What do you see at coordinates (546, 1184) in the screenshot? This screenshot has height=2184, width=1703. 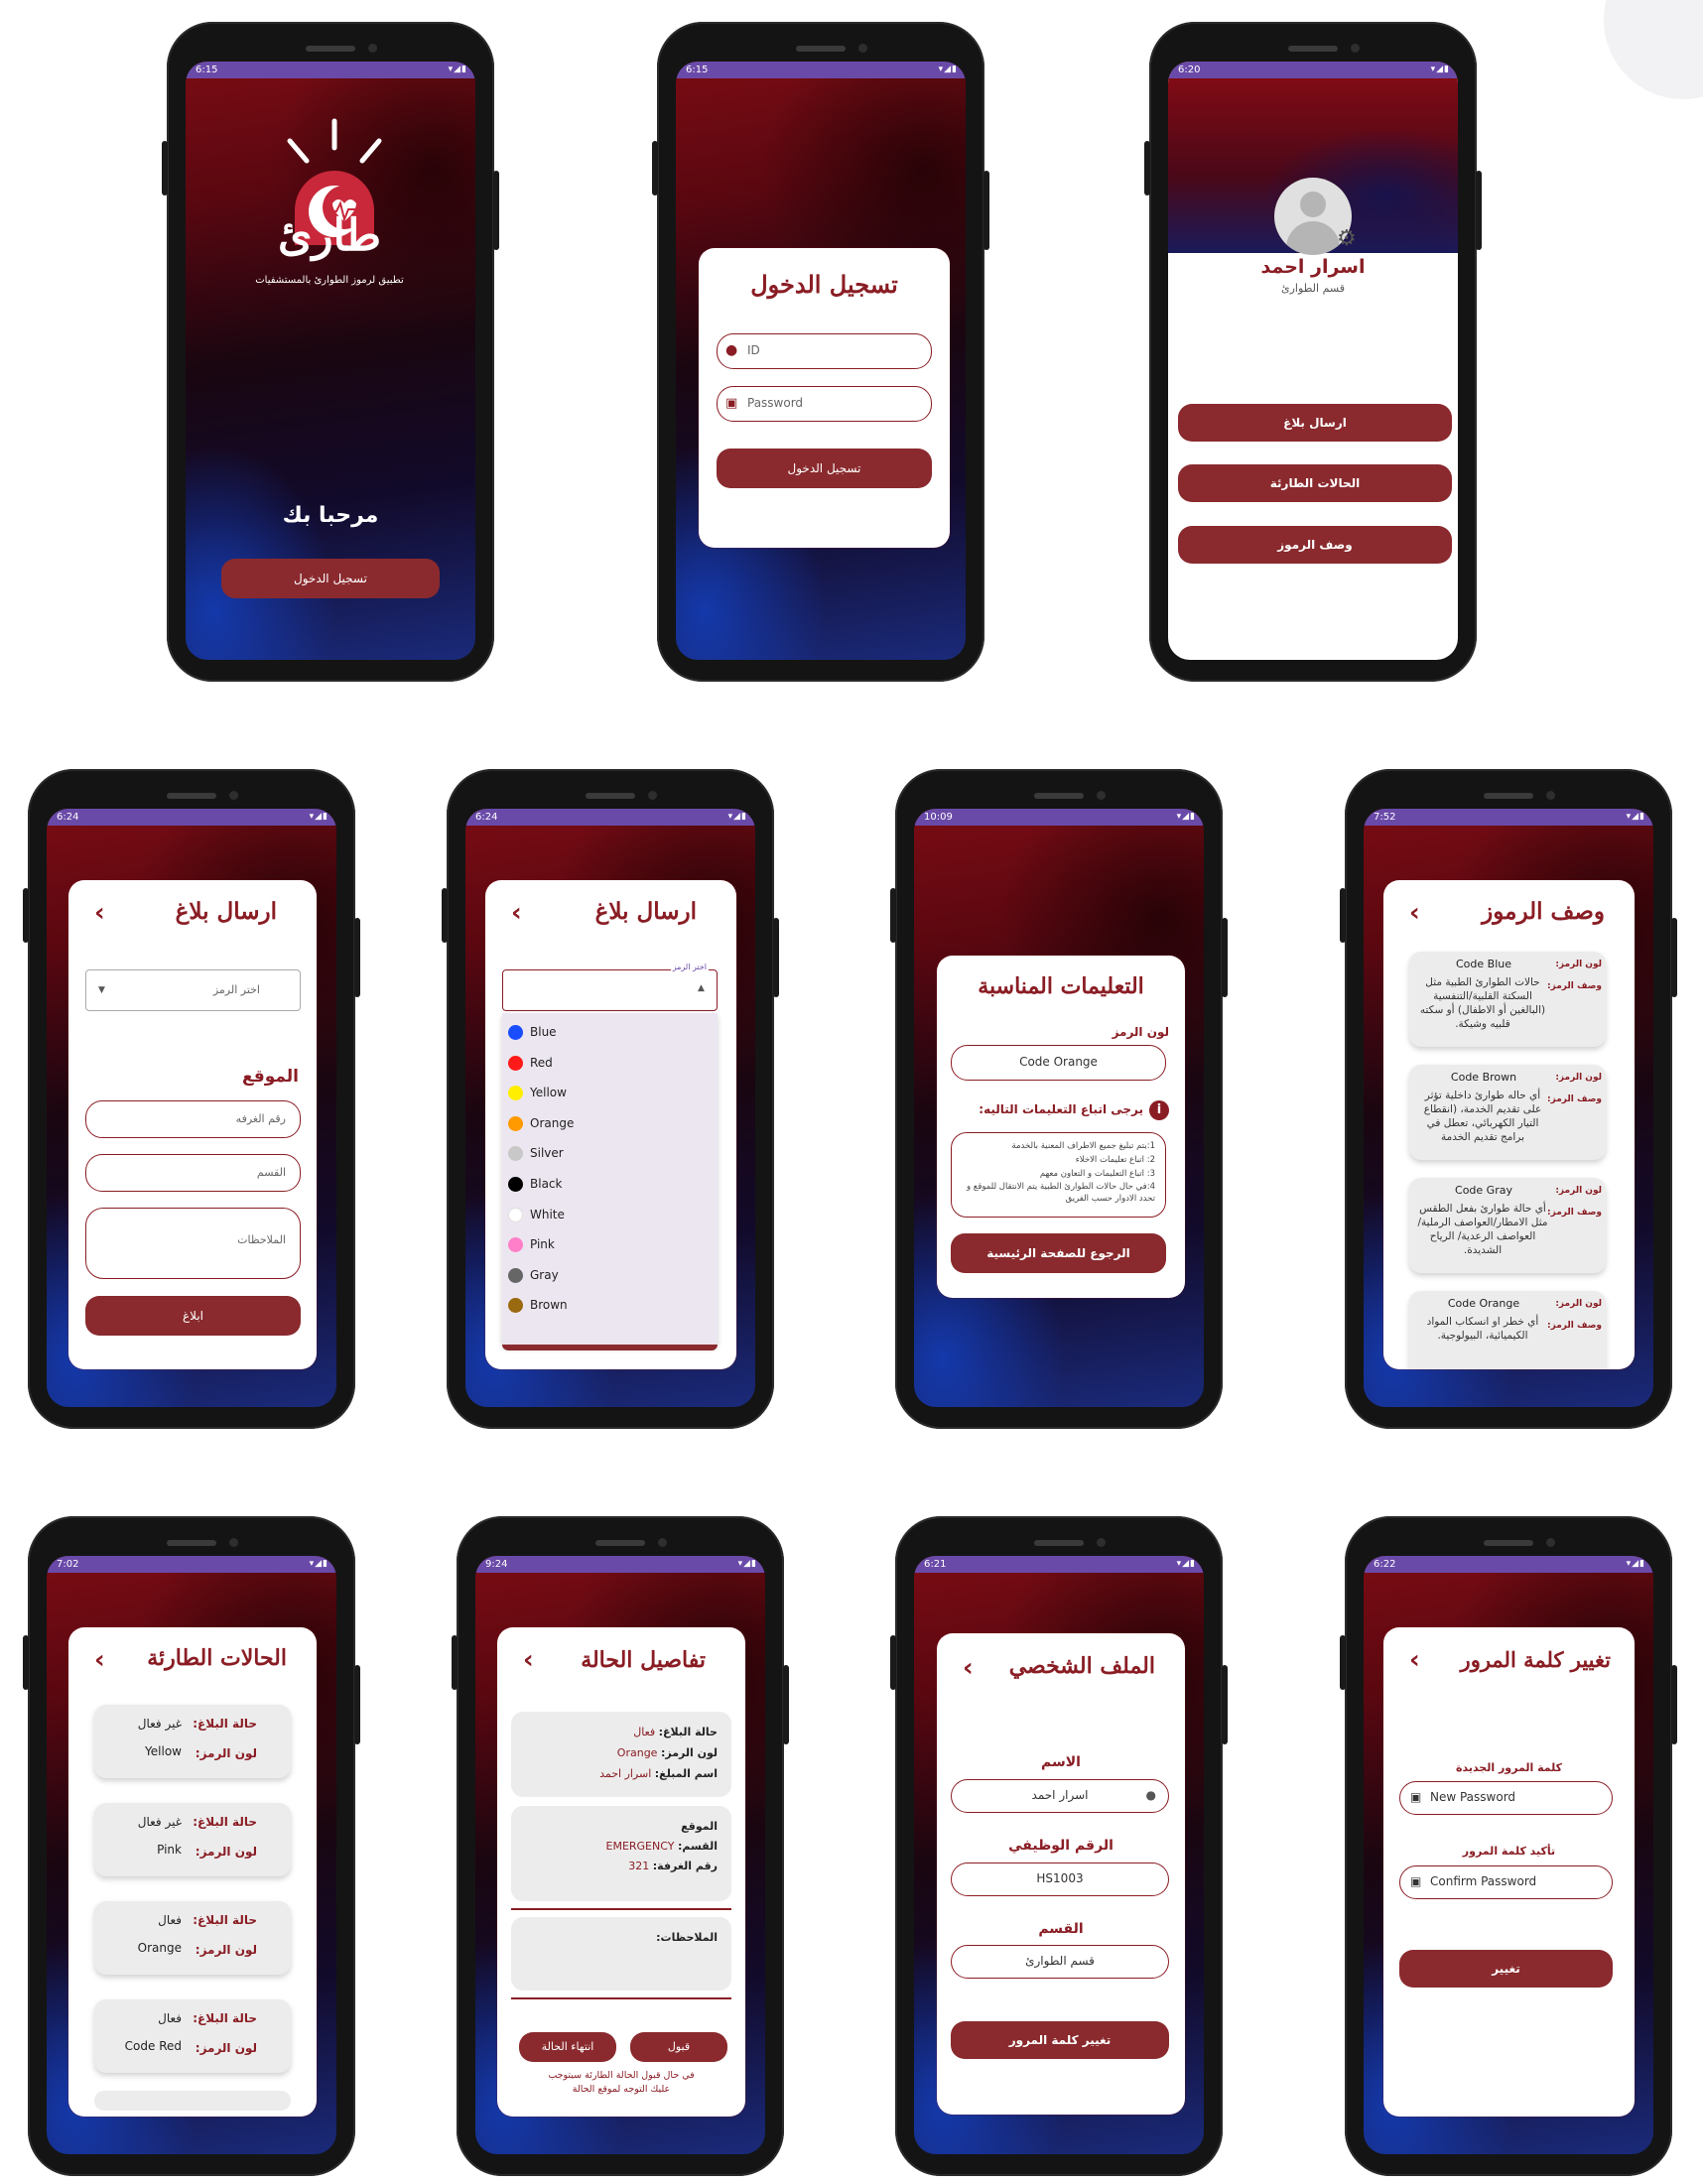 I see `dropdown-option-label: Black` at bounding box center [546, 1184].